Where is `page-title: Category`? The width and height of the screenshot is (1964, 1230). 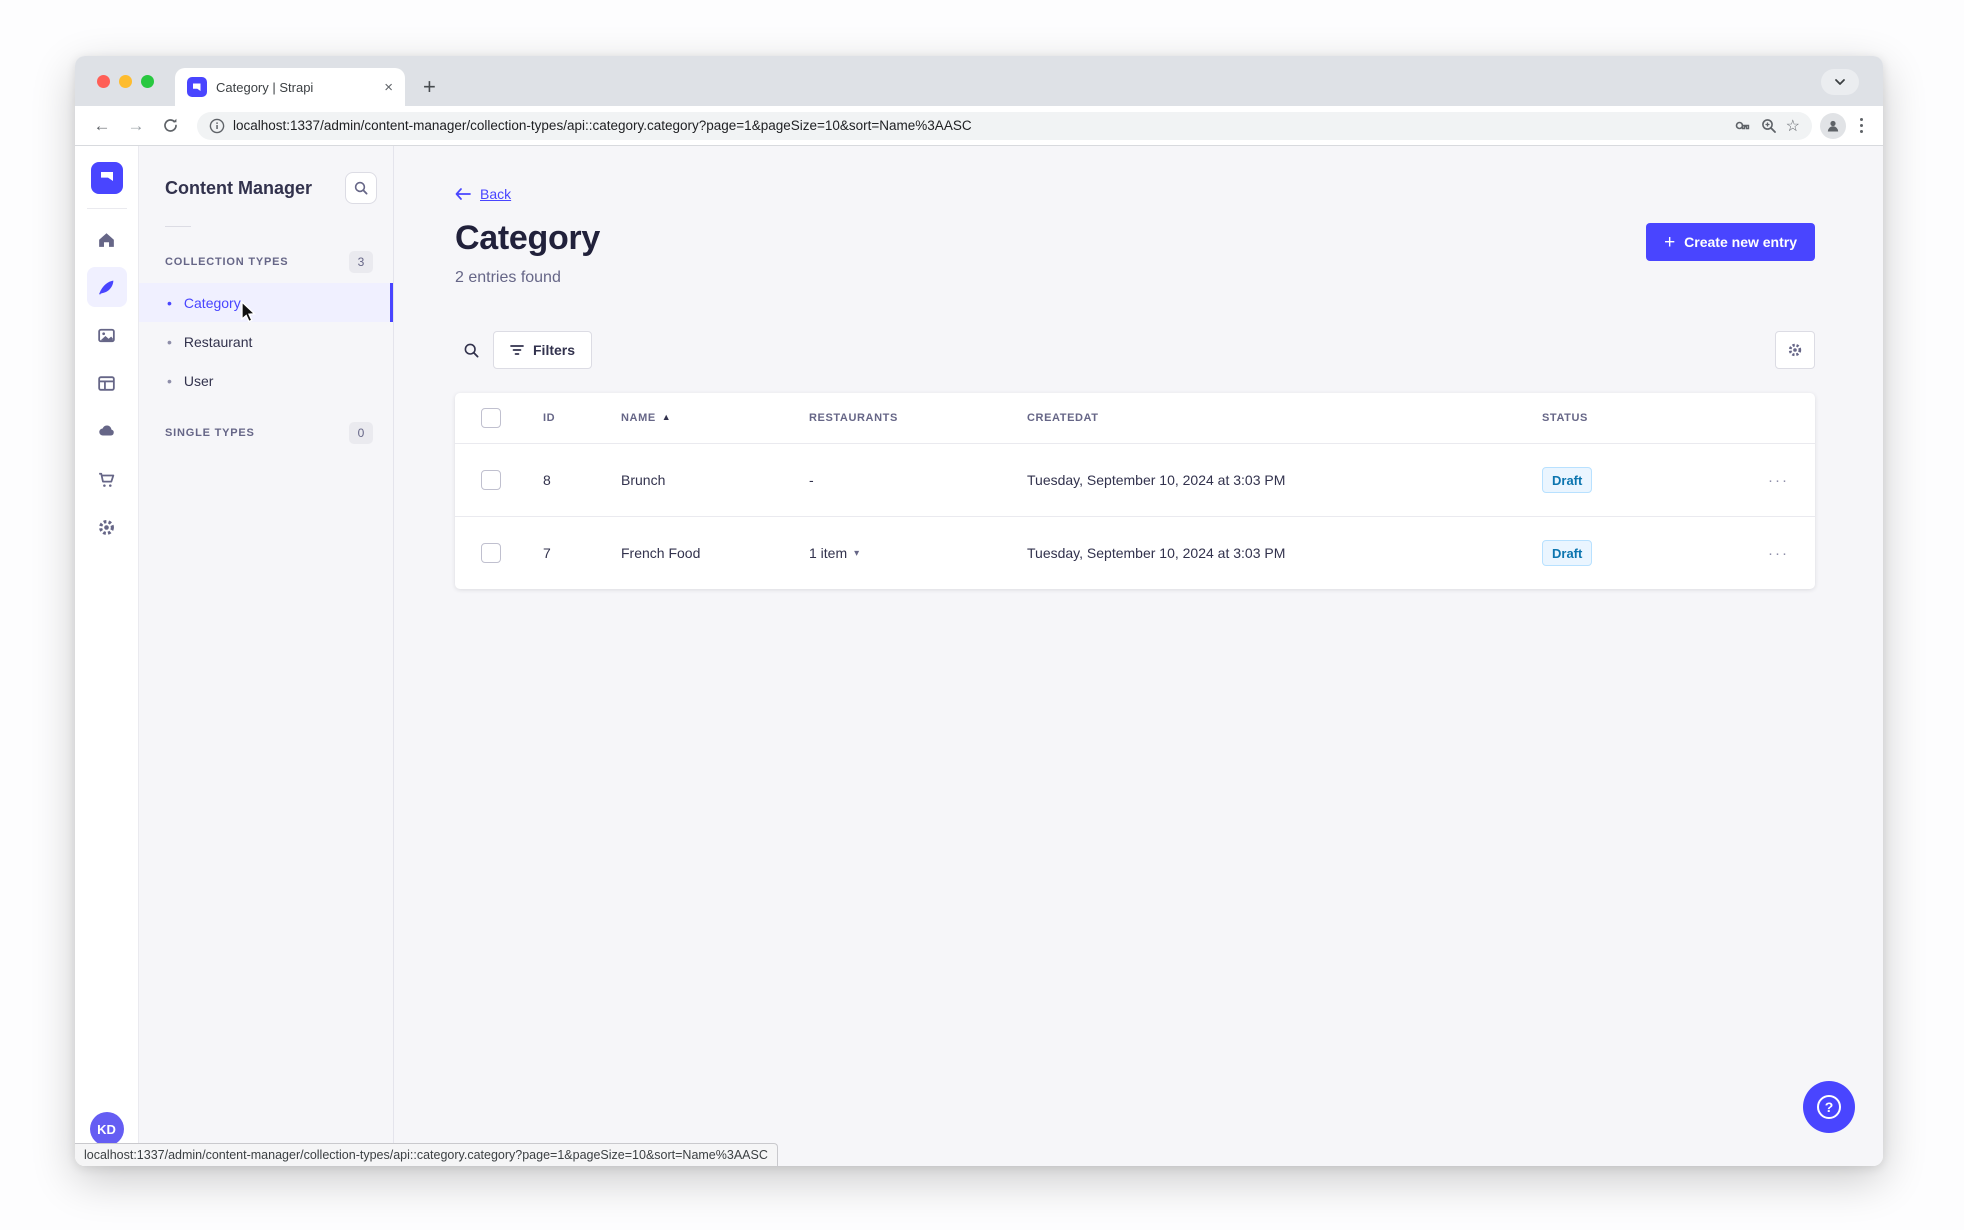
page-title: Category is located at coordinates (527, 238).